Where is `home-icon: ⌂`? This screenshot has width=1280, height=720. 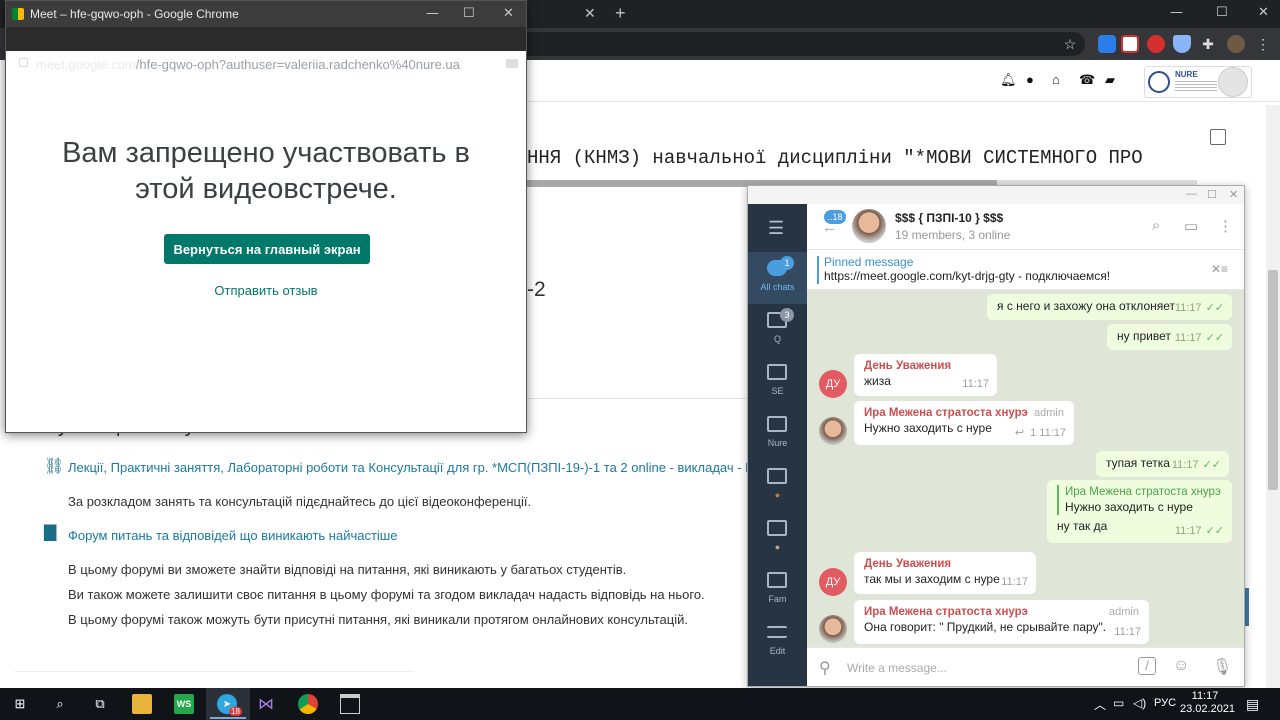 home-icon: ⌂ is located at coordinates (1056, 79).